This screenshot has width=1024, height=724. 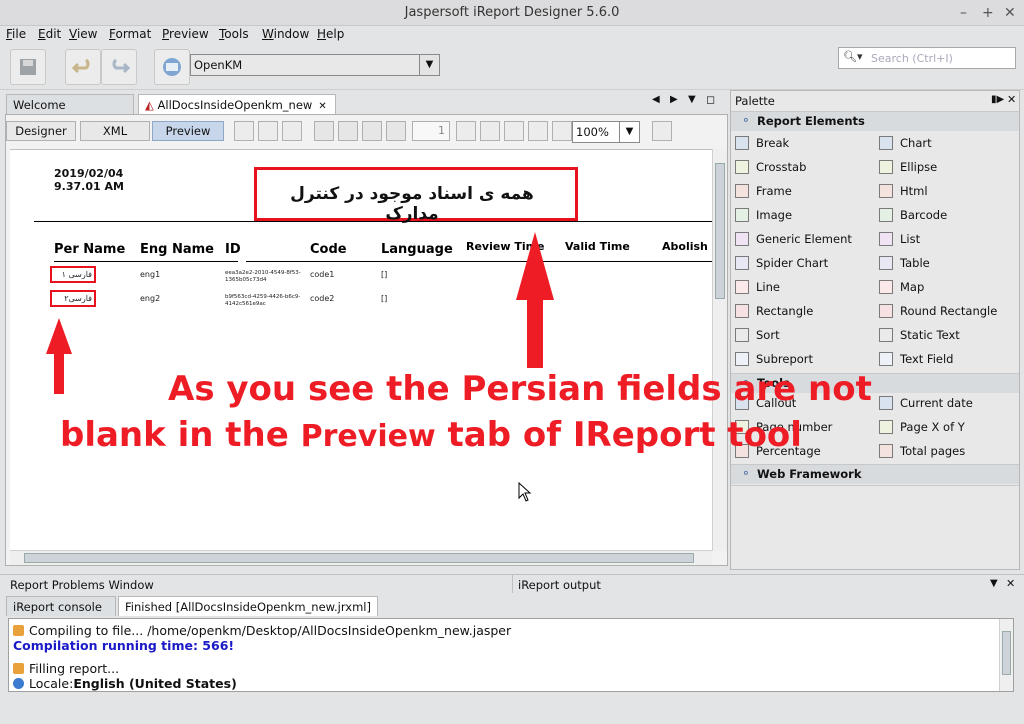 What do you see at coordinates (244, 131) in the screenshot?
I see `refresh-icon` at bounding box center [244, 131].